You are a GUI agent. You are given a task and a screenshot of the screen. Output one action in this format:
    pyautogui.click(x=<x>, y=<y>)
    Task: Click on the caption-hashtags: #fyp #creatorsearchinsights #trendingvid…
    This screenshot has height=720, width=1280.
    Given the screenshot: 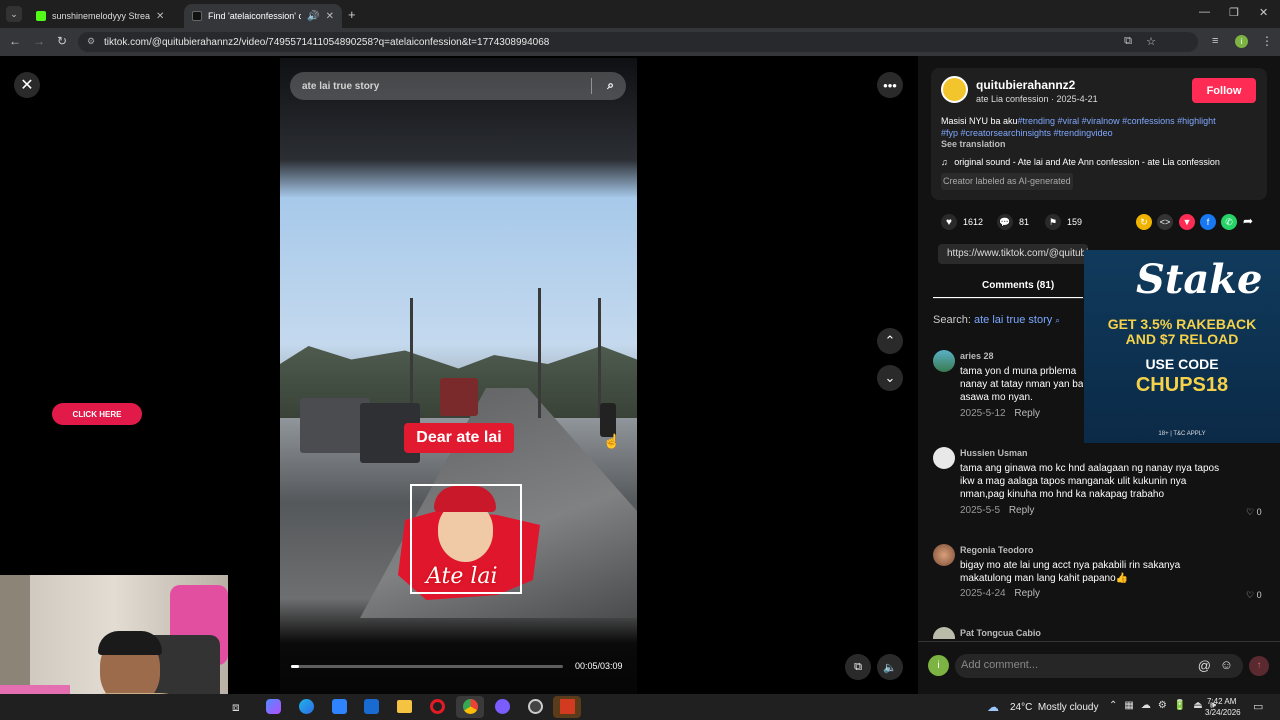 What is the action you would take?
    pyautogui.click(x=1027, y=133)
    